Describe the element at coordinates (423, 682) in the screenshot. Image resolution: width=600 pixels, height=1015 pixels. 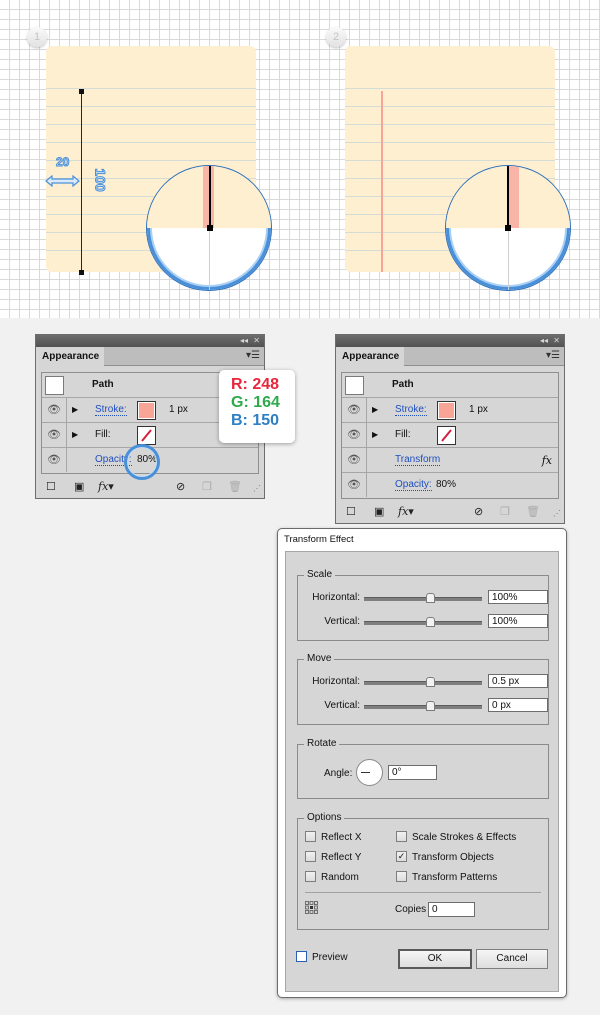
I see `move-horizontal-slider` at that location.